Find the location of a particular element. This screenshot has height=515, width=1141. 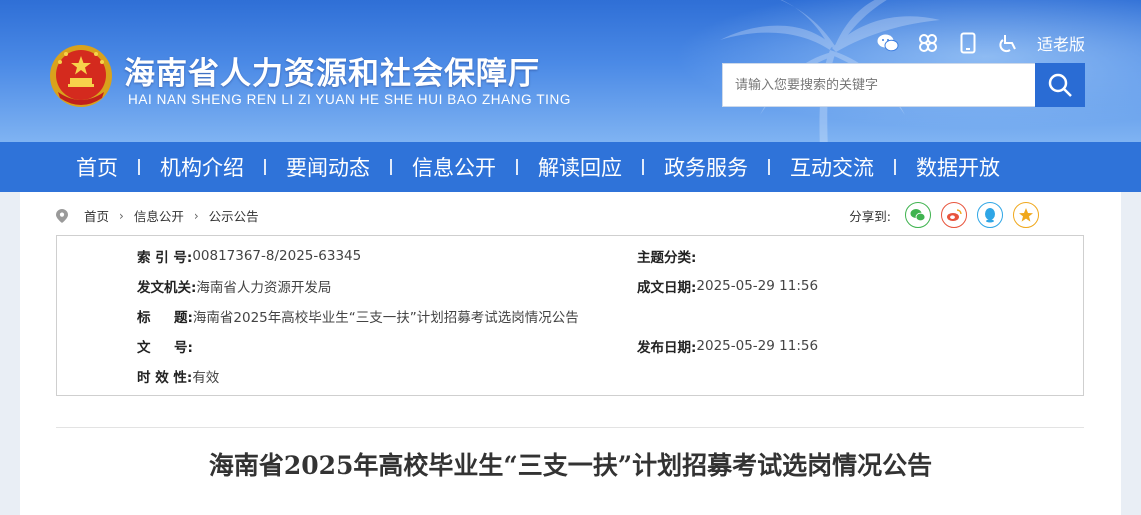

meta-label: 主题分类: is located at coordinates (667, 258).